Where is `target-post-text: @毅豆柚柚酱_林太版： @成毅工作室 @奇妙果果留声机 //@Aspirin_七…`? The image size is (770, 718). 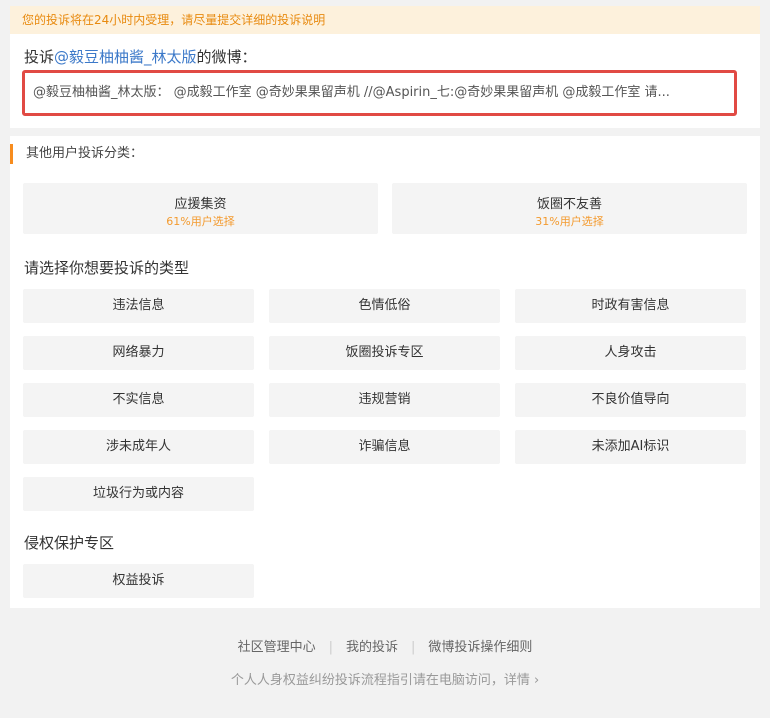
target-post-text: @毅豆柚柚酱_林太版： @成毅工作室 @奇妙果果留声机 //@Aspirin_七… is located at coordinates (379, 93).